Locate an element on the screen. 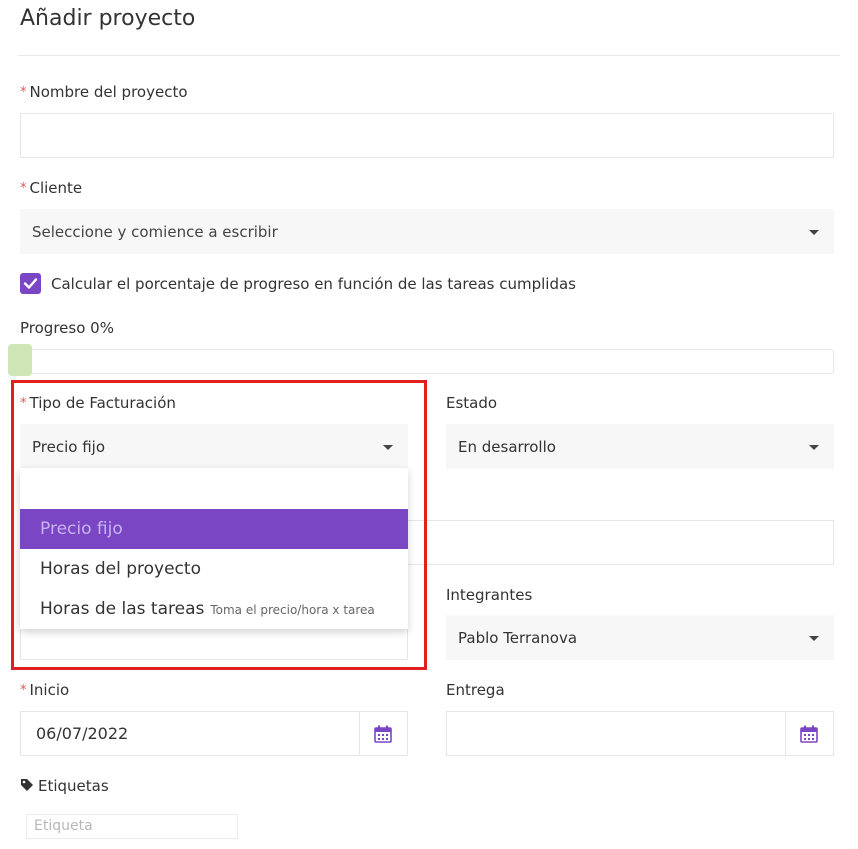 The image size is (858, 849). members-label: Integrantes is located at coordinates (489, 595).